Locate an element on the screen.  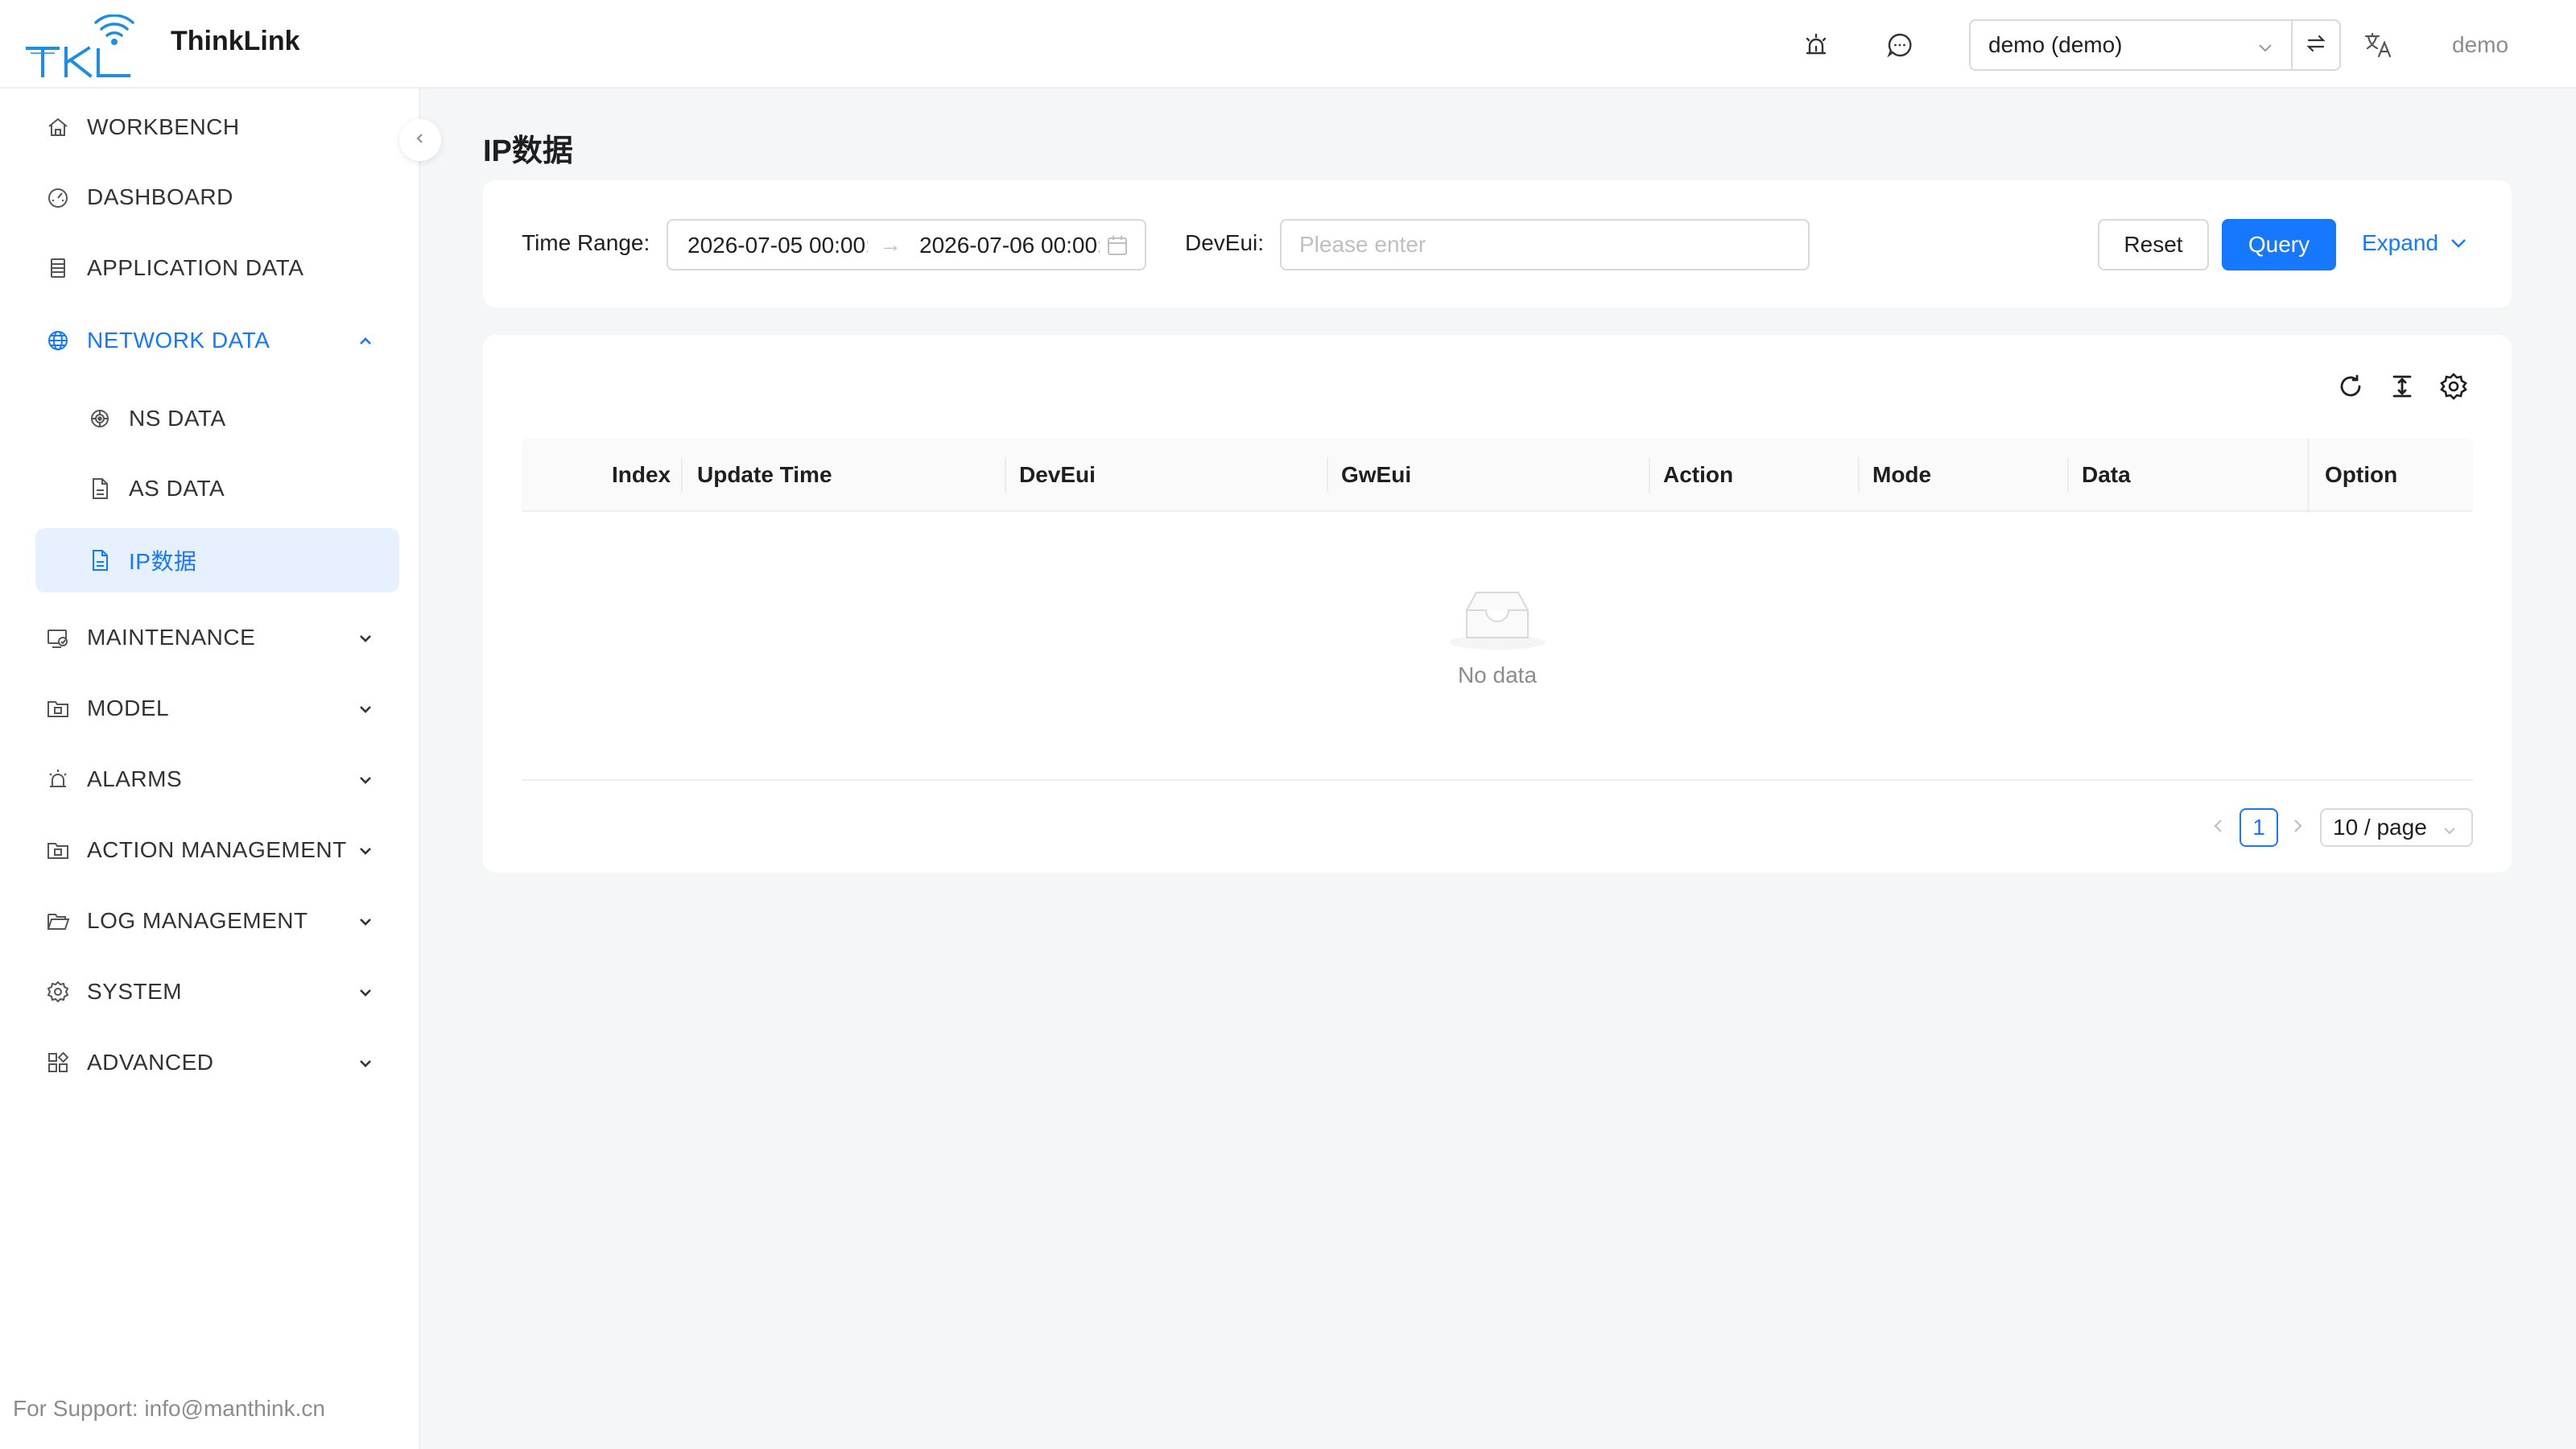
sidebar-item-ns-data: NS DATA is located at coordinates (217, 418).